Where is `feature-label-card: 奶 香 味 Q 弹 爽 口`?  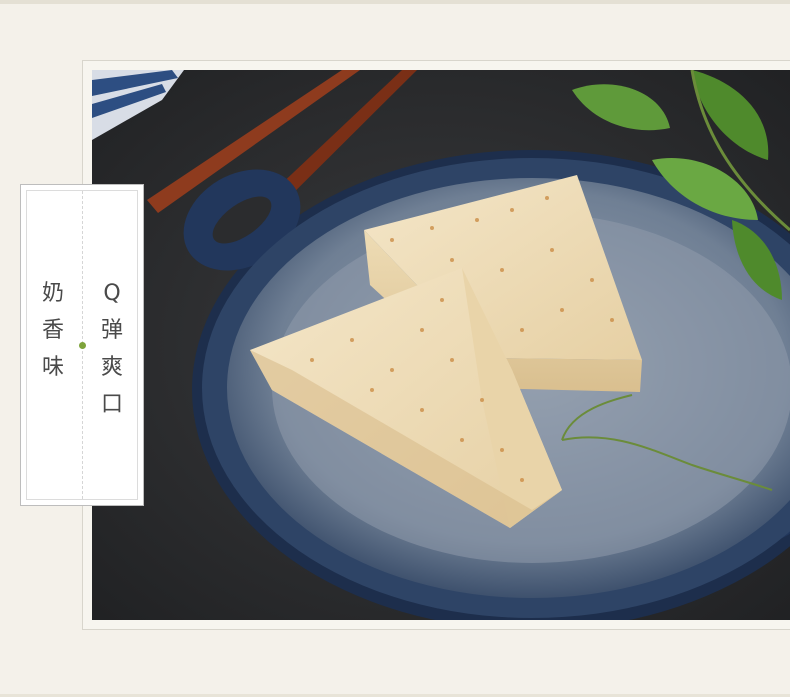
feature-label-card: 奶 香 味 Q 弹 爽 口 is located at coordinates (82, 345).